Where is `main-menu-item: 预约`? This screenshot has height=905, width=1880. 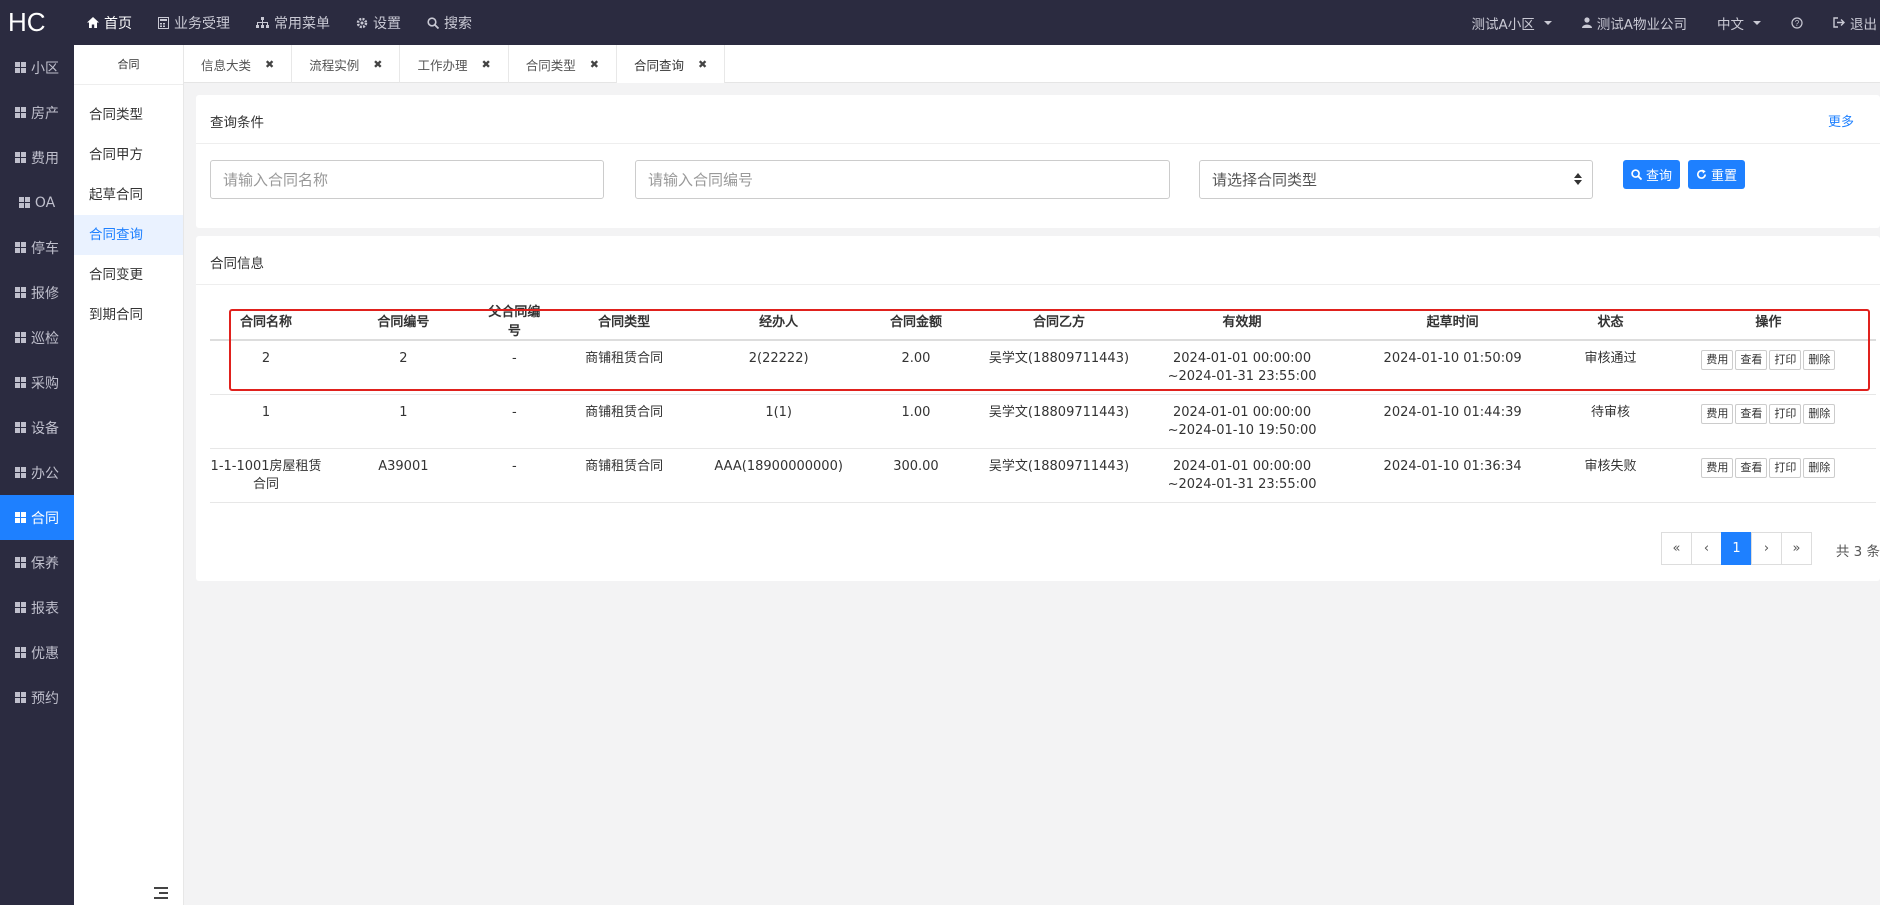
main-menu-item: 预约 is located at coordinates (37, 697).